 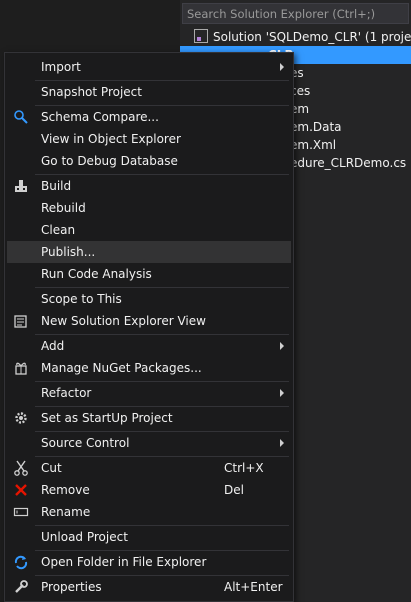 I want to click on wrench-icon, so click(x=21, y=587).